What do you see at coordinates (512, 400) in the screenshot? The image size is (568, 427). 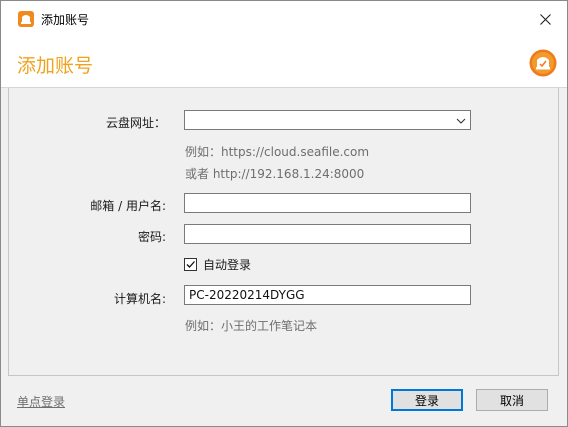 I see `cancel-button: 取消` at bounding box center [512, 400].